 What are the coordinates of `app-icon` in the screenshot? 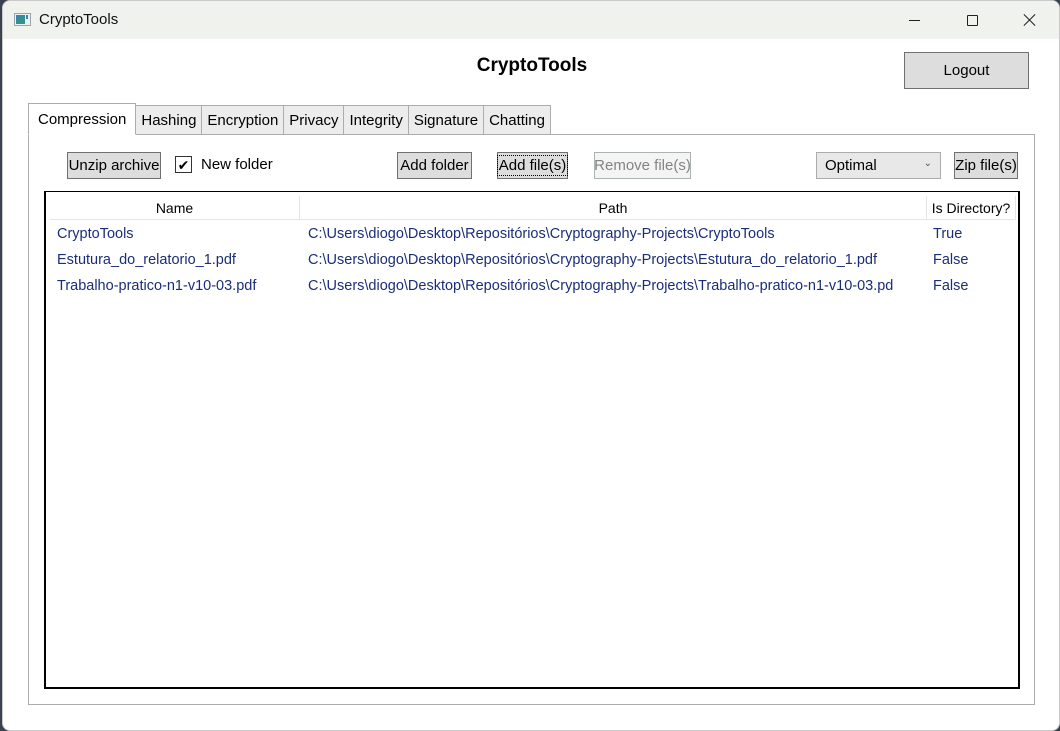 It's located at (22, 19).